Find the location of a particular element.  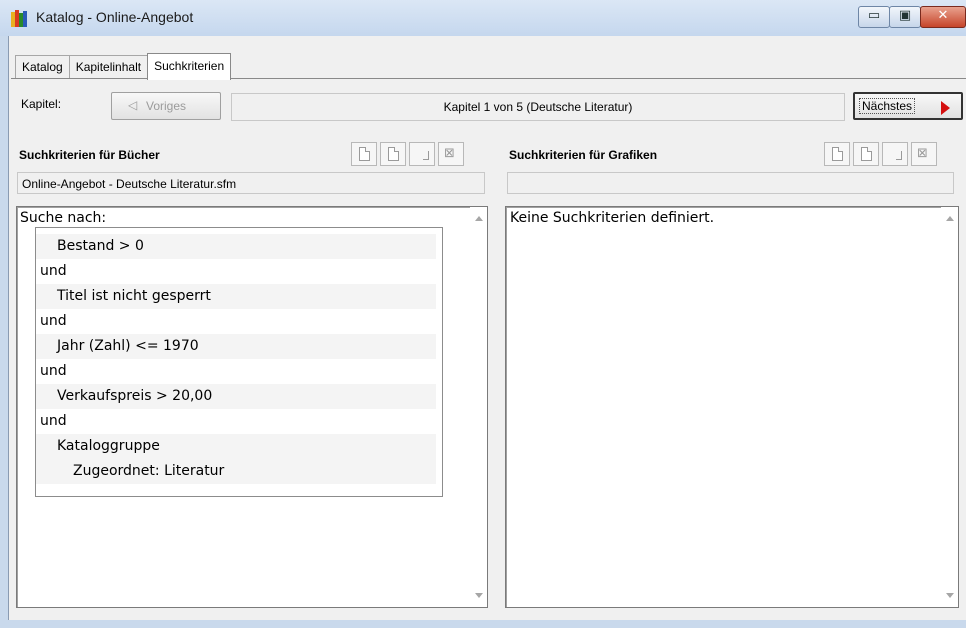

previous-chapter-button: ◁ Voriges is located at coordinates (166, 106).